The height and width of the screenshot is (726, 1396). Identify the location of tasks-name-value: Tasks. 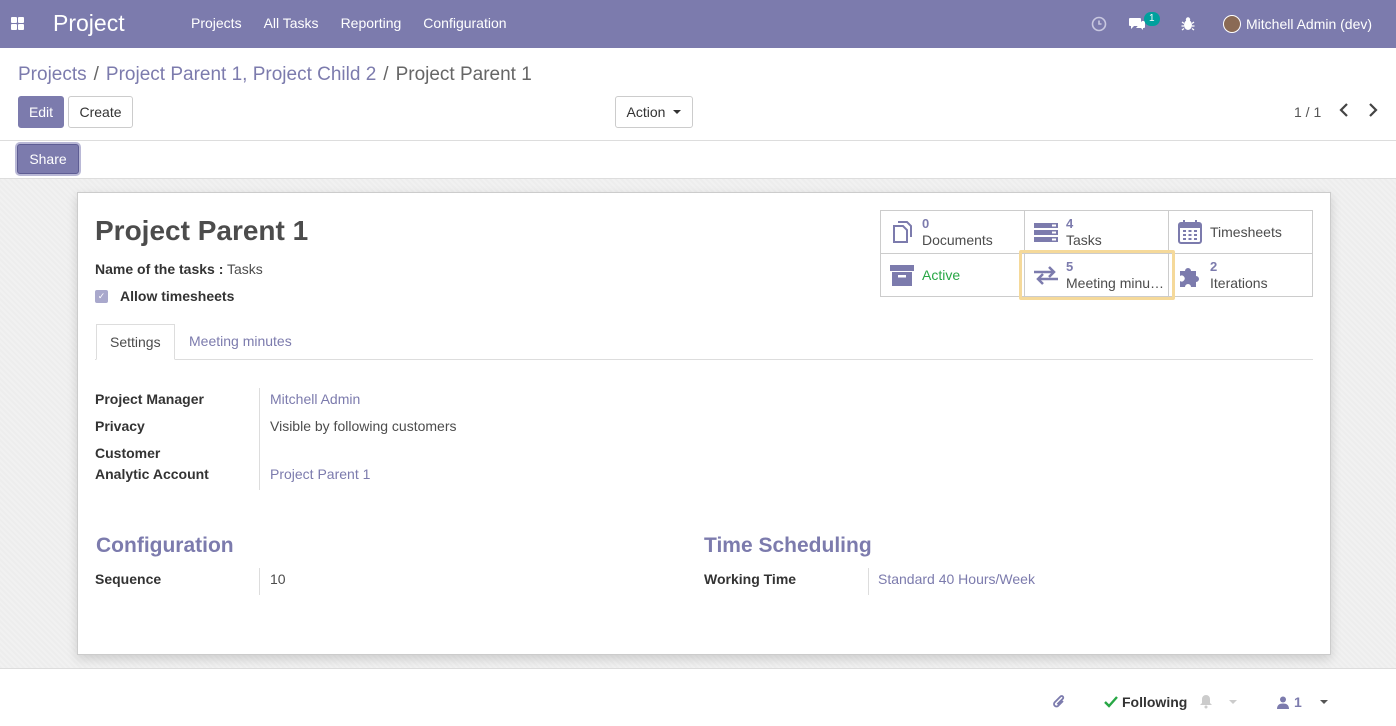
(245, 269).